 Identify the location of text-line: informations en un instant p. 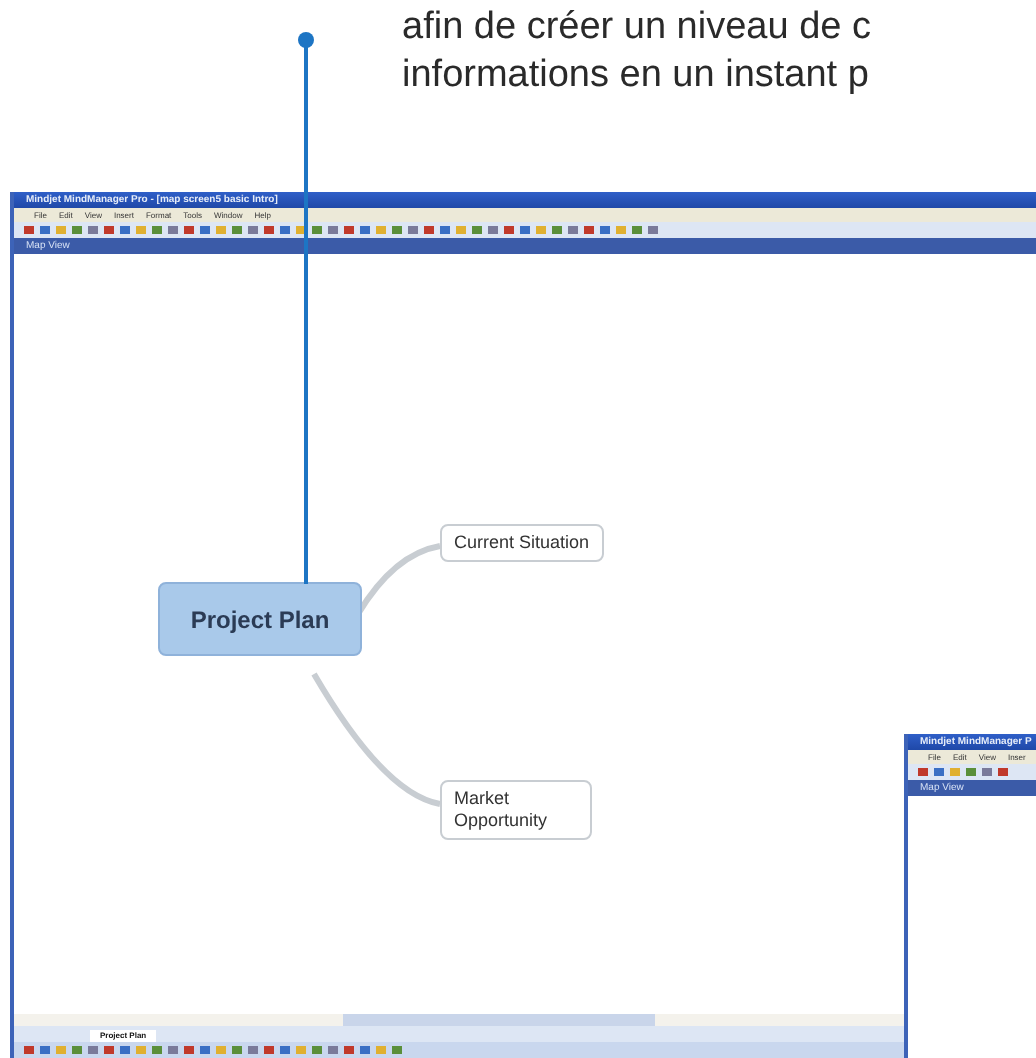
(636, 76).